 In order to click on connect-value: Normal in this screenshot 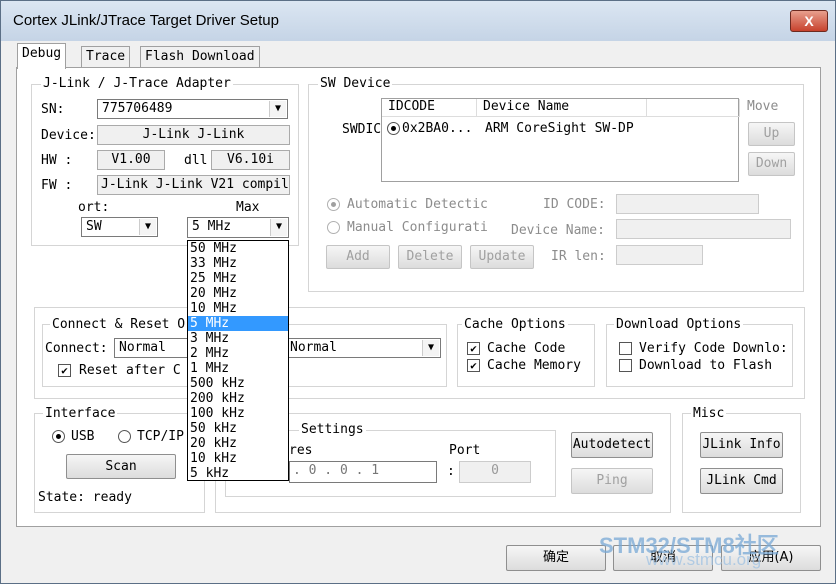, I will do `click(142, 347)`.